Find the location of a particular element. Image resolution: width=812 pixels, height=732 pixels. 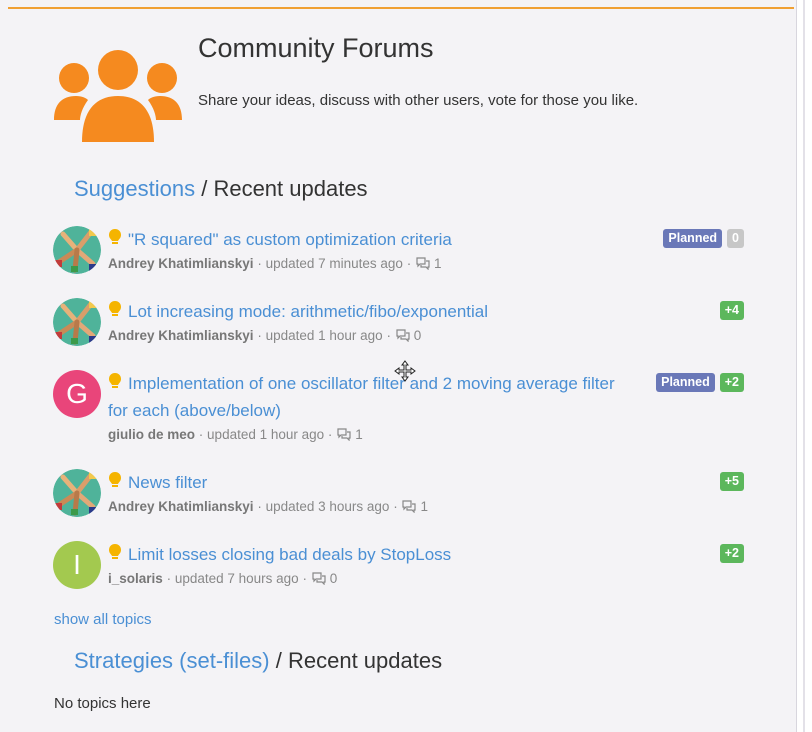

topic-badges: +2 is located at coordinates (731, 553).